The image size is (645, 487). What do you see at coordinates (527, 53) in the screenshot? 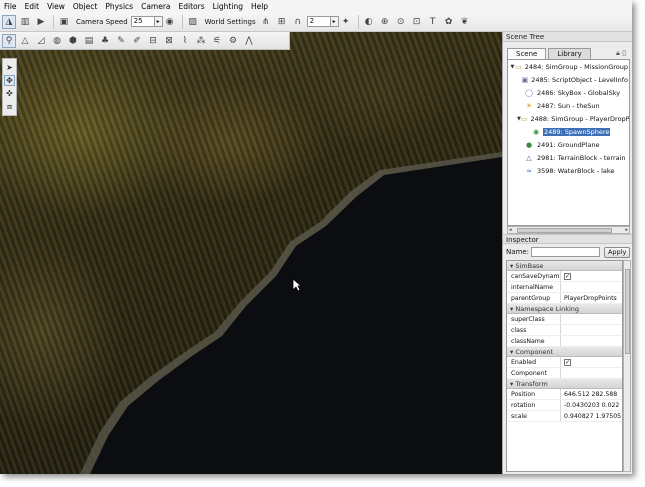
I see `tab-scene: Scene` at bounding box center [527, 53].